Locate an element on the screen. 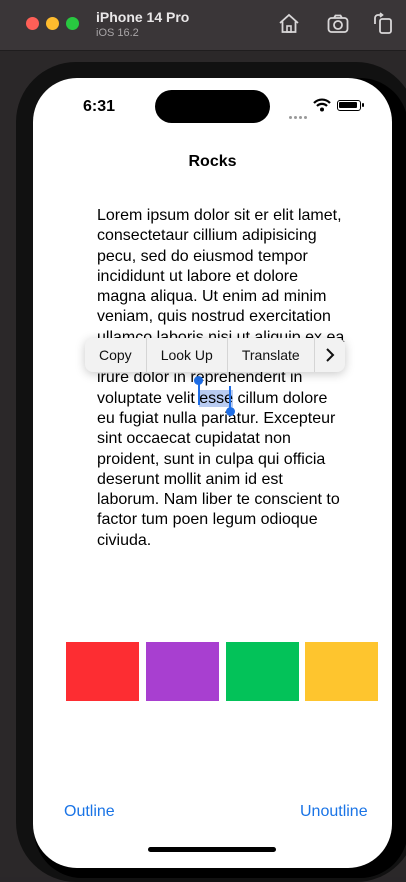 This screenshot has height=882, width=406. rotate-icon is located at coordinates (383, 24).